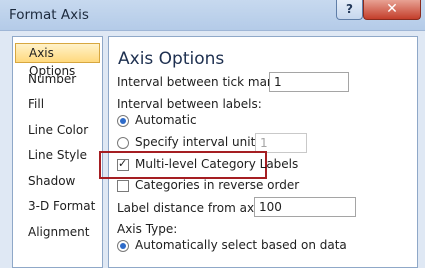  Describe the element at coordinates (203, 82) in the screenshot. I see `interval-tick-label: Interval between tick marks:` at that location.